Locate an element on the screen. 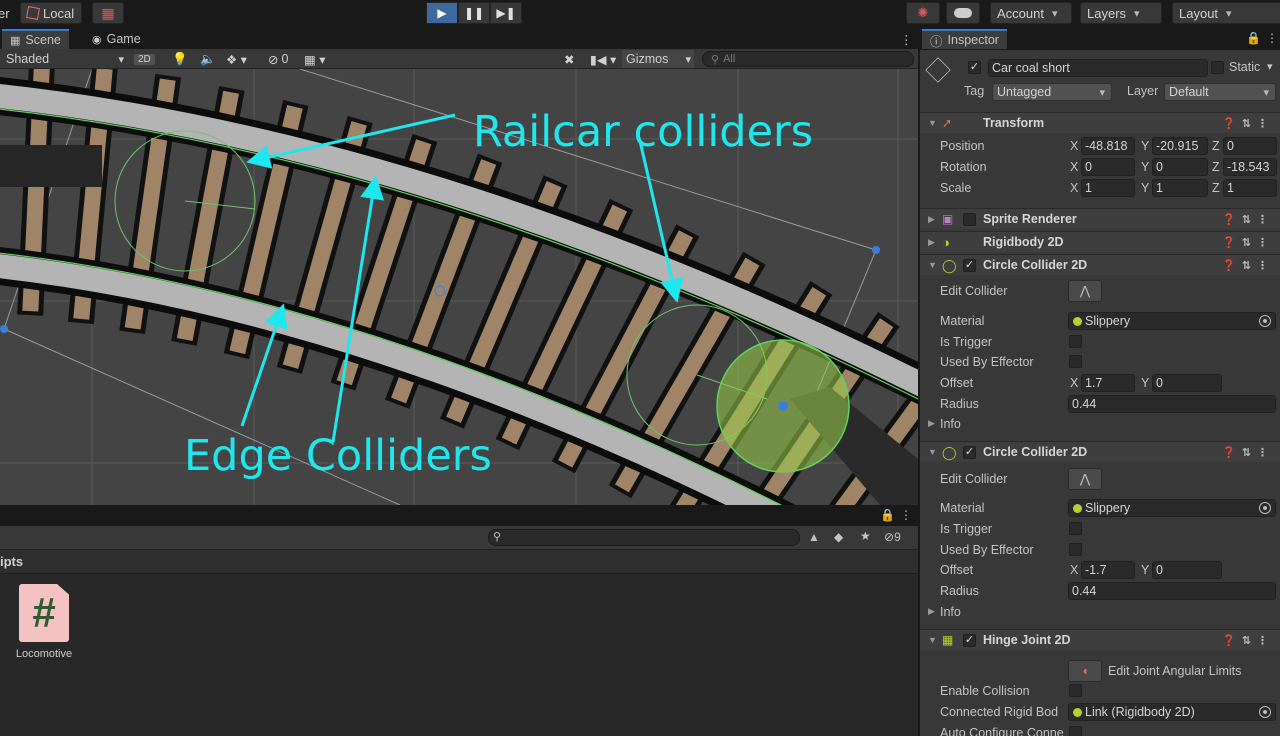  circle1-offset-y-field: 0 is located at coordinates (1187, 382).